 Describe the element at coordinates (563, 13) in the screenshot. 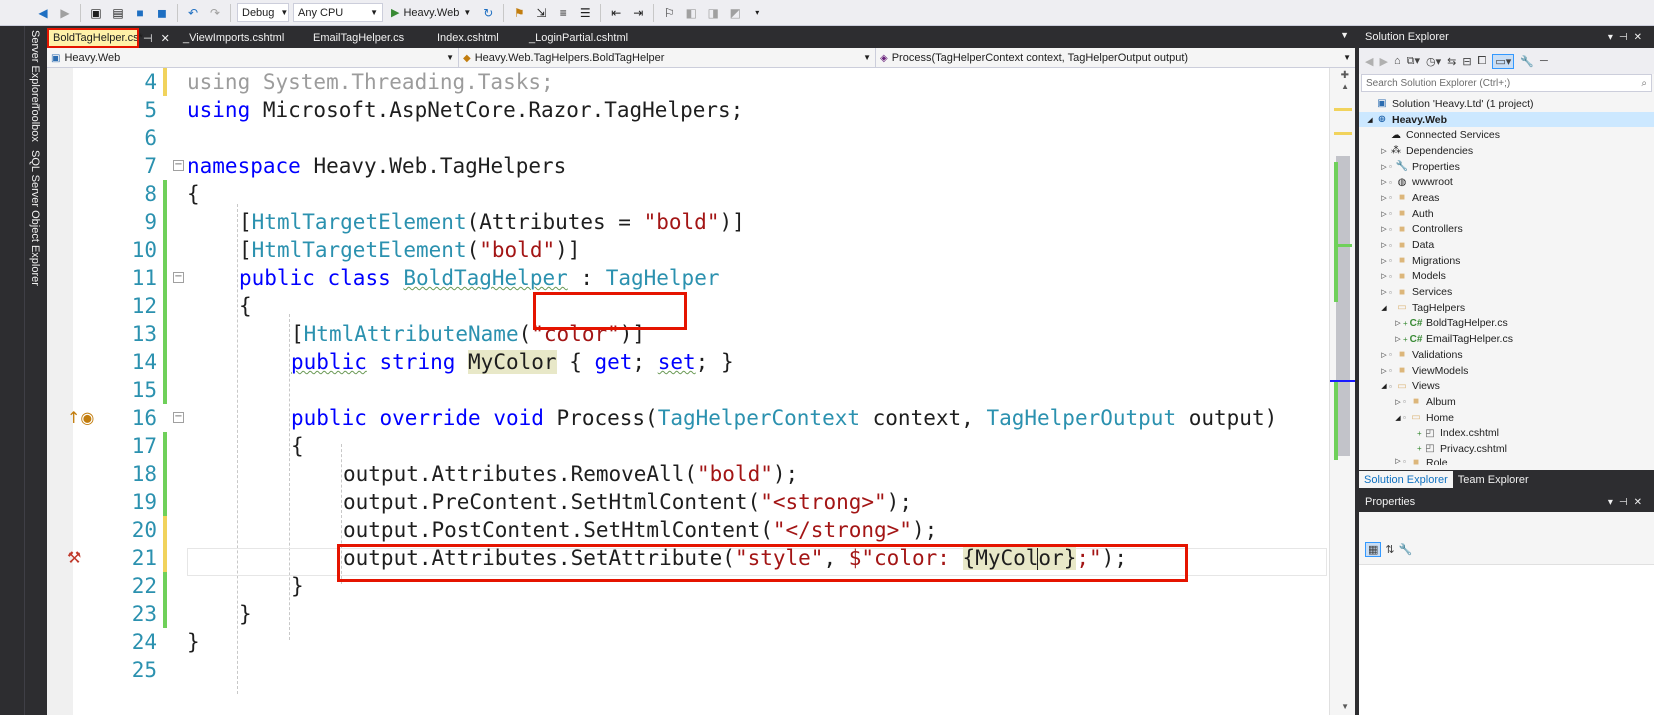

I see `format-icon: ≡` at that location.